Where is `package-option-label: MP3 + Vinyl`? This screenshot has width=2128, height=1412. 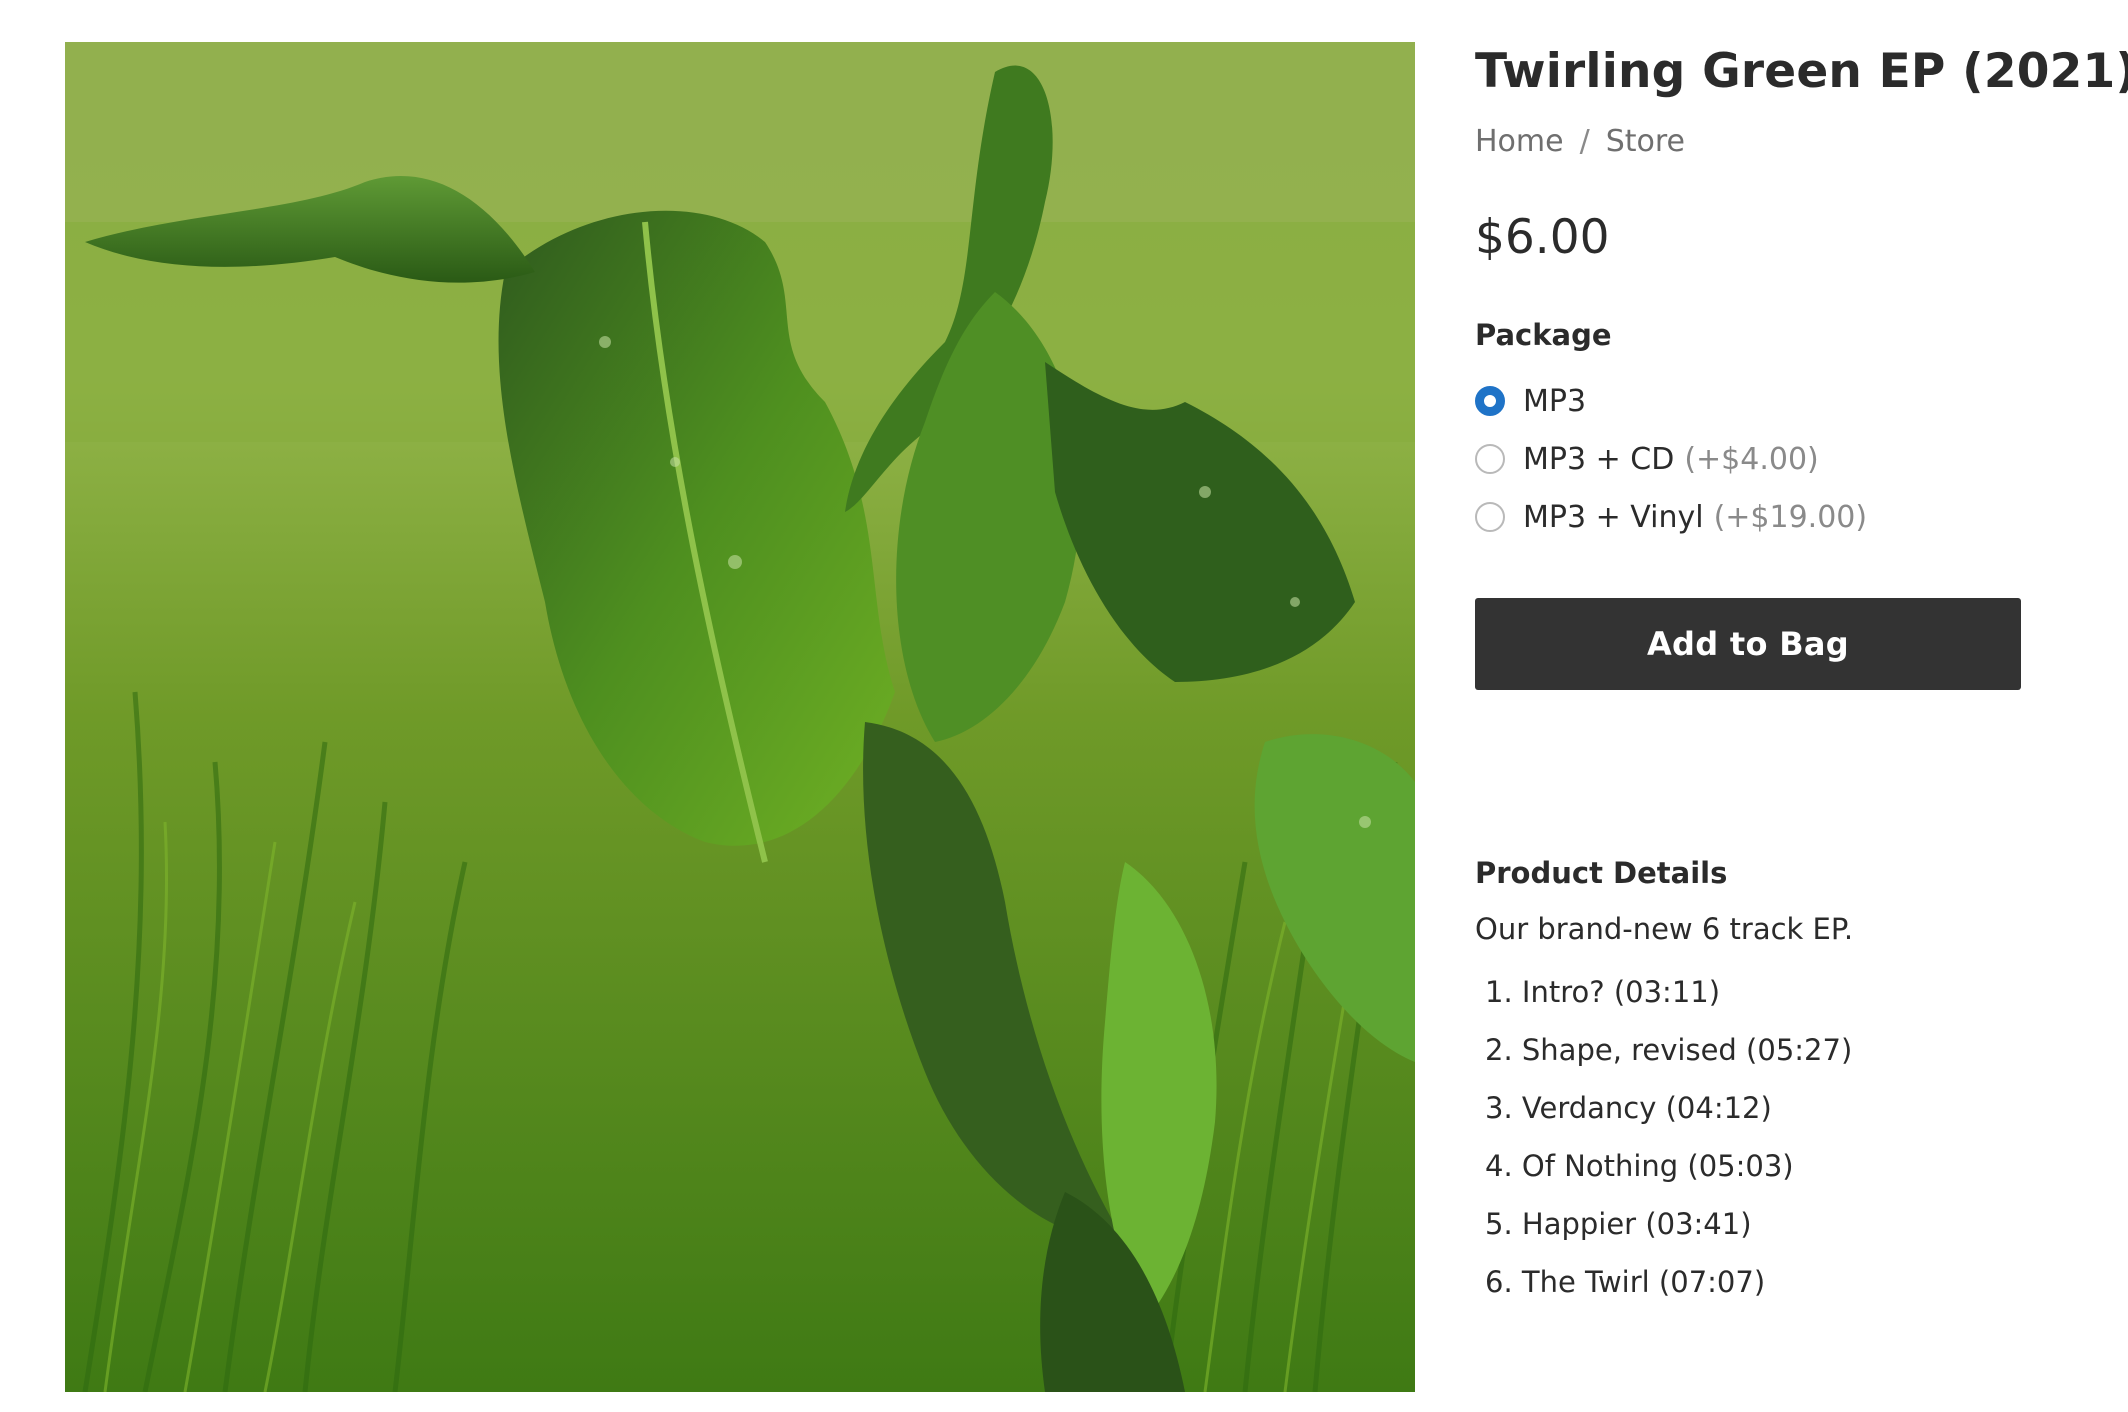
package-option-label: MP3 + Vinyl is located at coordinates (1613, 517).